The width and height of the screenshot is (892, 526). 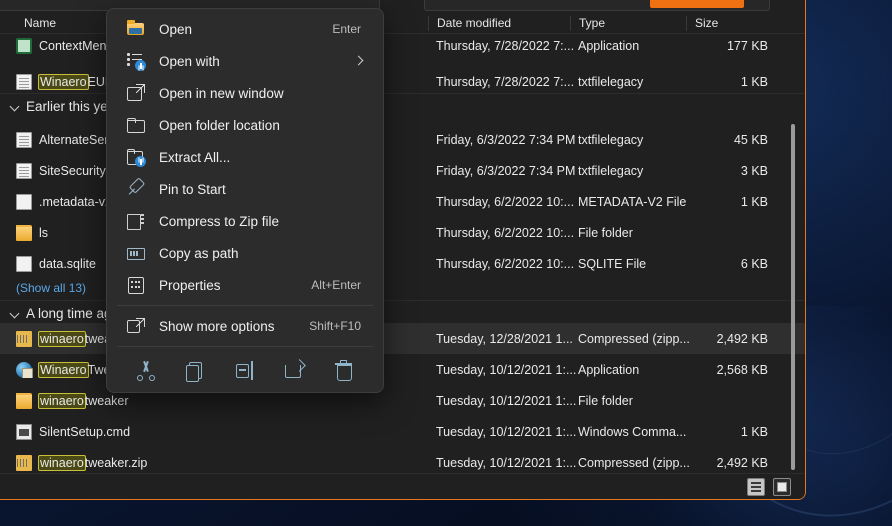 What do you see at coordinates (189, 61) in the screenshot?
I see `menu-item-label: Open with` at bounding box center [189, 61].